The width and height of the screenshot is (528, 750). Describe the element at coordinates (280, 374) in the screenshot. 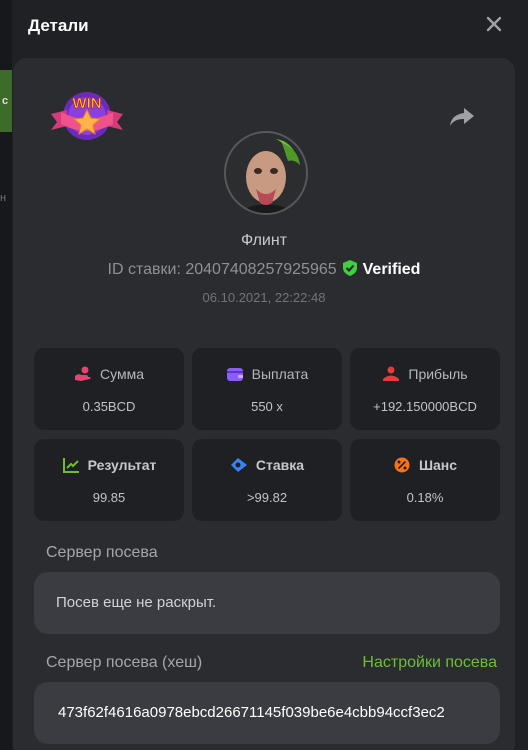

I see `stat-label: Выплата` at that location.